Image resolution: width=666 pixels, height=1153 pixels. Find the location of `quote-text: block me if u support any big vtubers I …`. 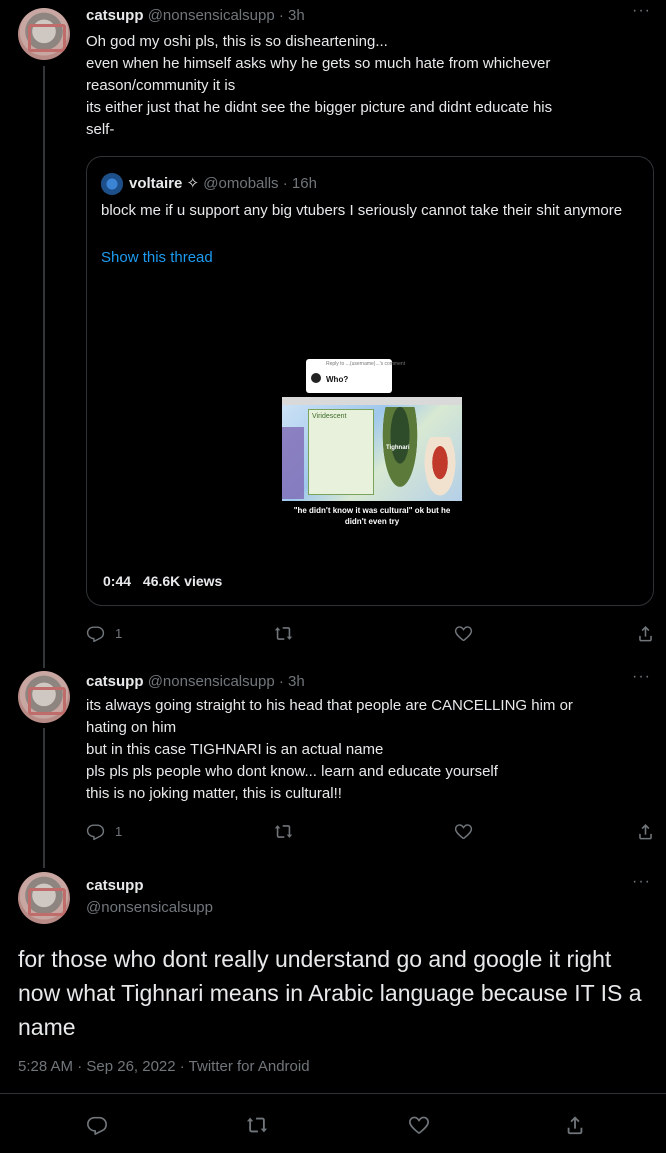

quote-text: block me if u support any big vtubers I … is located at coordinates (362, 210).